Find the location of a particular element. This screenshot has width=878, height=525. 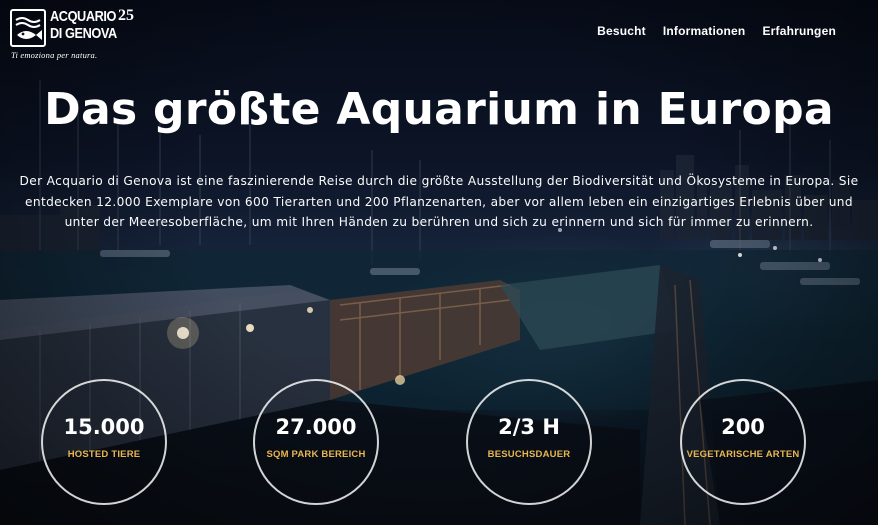

page-title: Das größte Aquarium in Europa is located at coordinates (439, 109).